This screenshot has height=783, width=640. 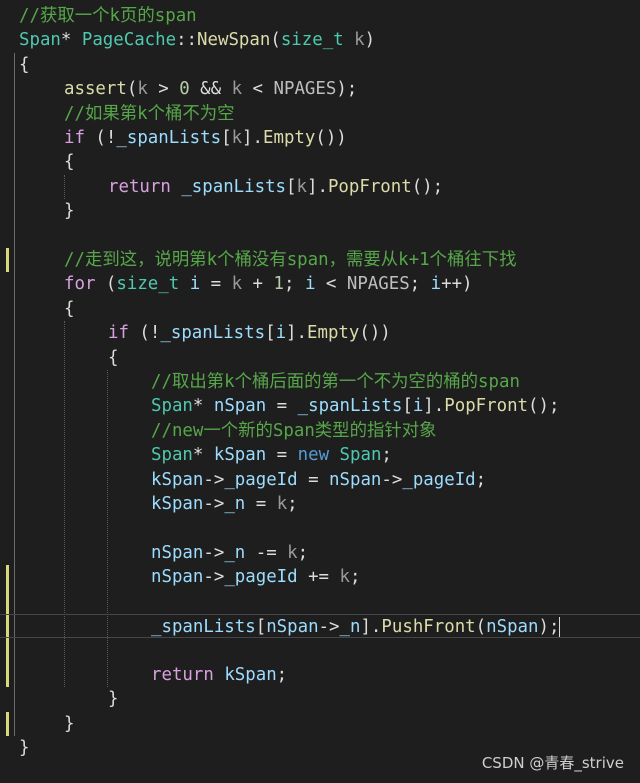 I want to click on code-text: if (!_spanLists[k].Empty()), so click(x=205, y=138).